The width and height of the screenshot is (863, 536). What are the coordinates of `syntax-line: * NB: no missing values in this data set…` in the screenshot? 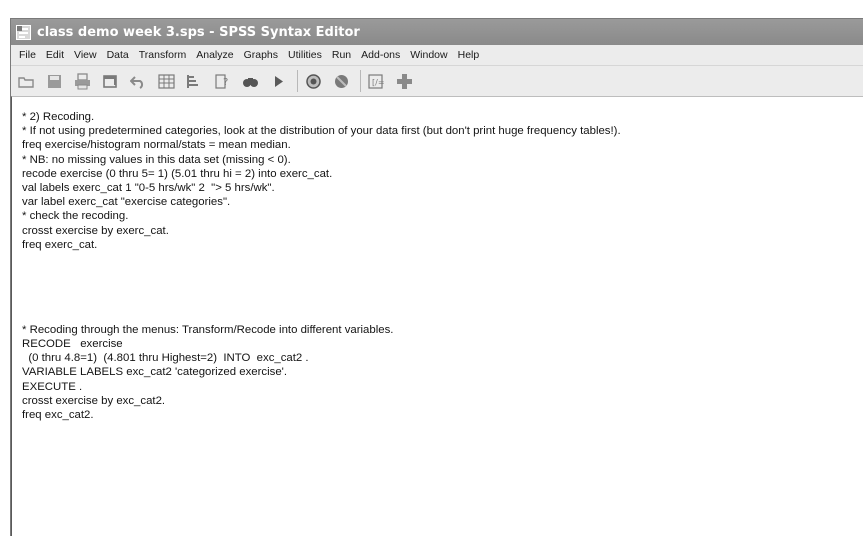 It's located at (156, 159).